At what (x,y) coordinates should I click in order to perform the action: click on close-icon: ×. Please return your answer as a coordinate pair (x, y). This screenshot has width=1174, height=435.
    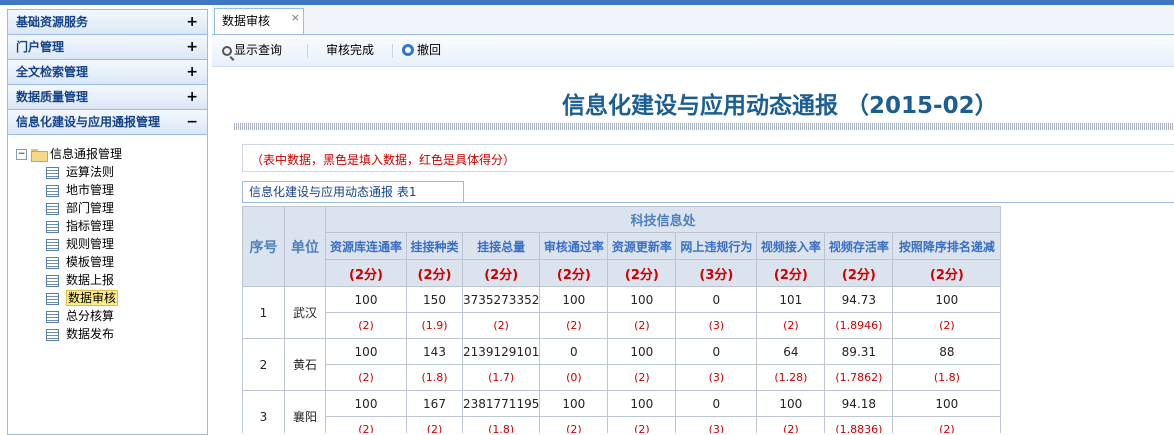
    Looking at the image, I should click on (295, 18).